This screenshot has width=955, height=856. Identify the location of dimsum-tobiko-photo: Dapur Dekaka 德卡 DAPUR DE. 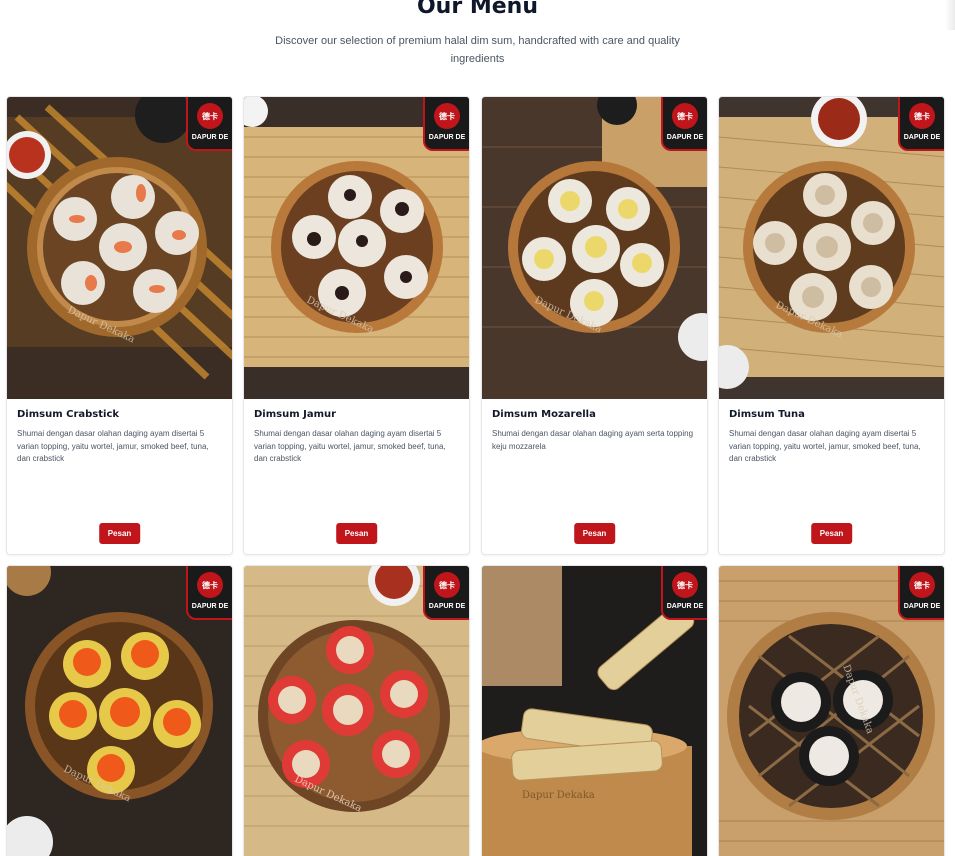
(119, 711).